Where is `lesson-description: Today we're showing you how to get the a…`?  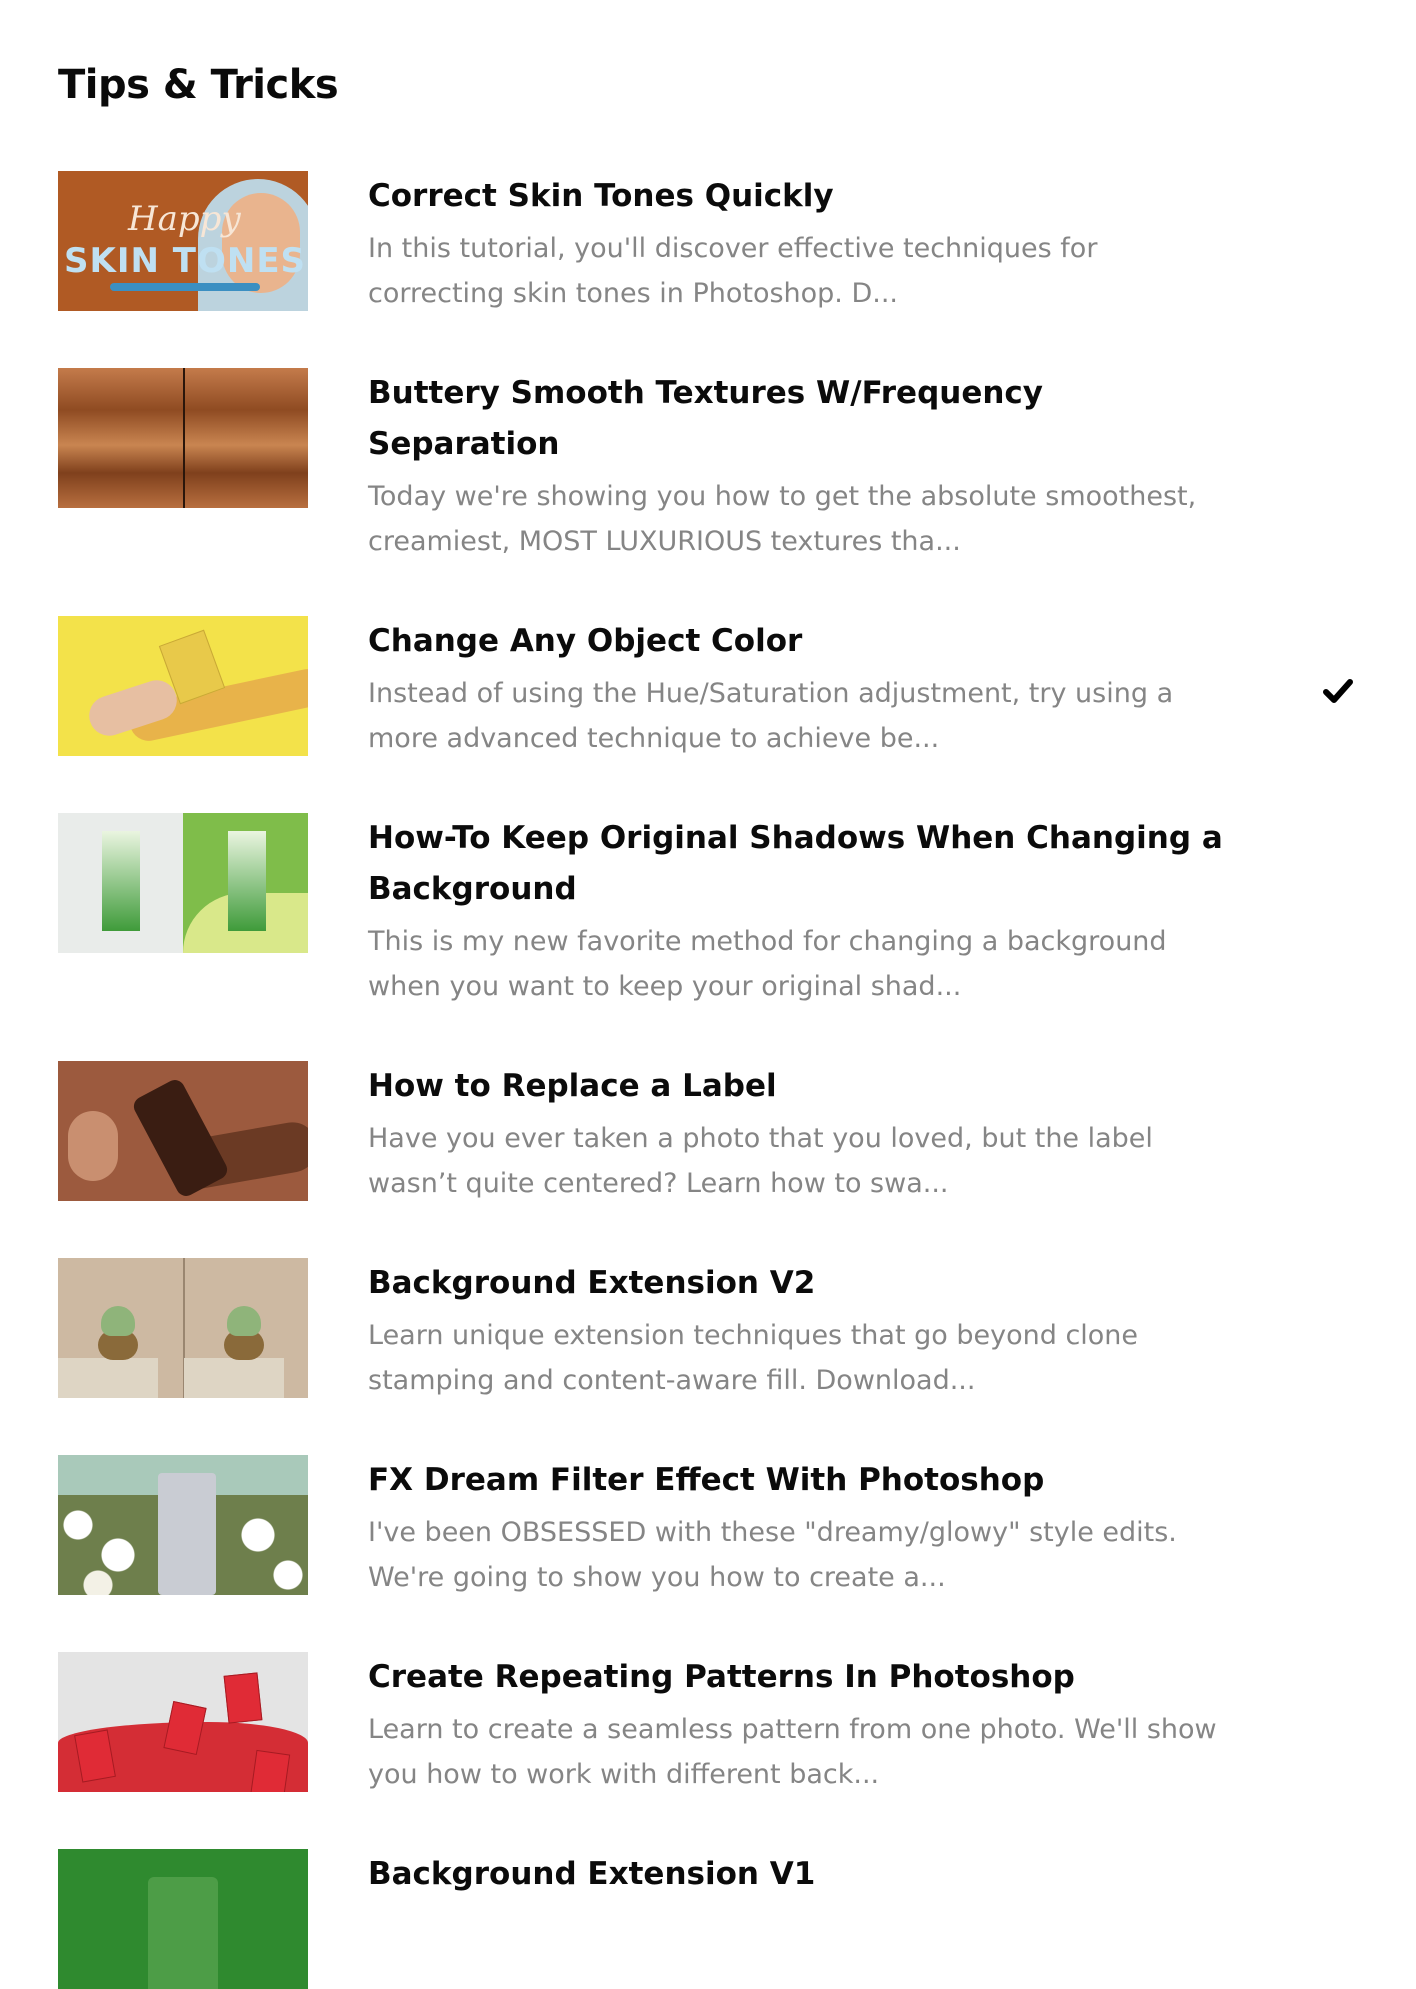 lesson-description: Today we're showing you how to get the a… is located at coordinates (782, 519).